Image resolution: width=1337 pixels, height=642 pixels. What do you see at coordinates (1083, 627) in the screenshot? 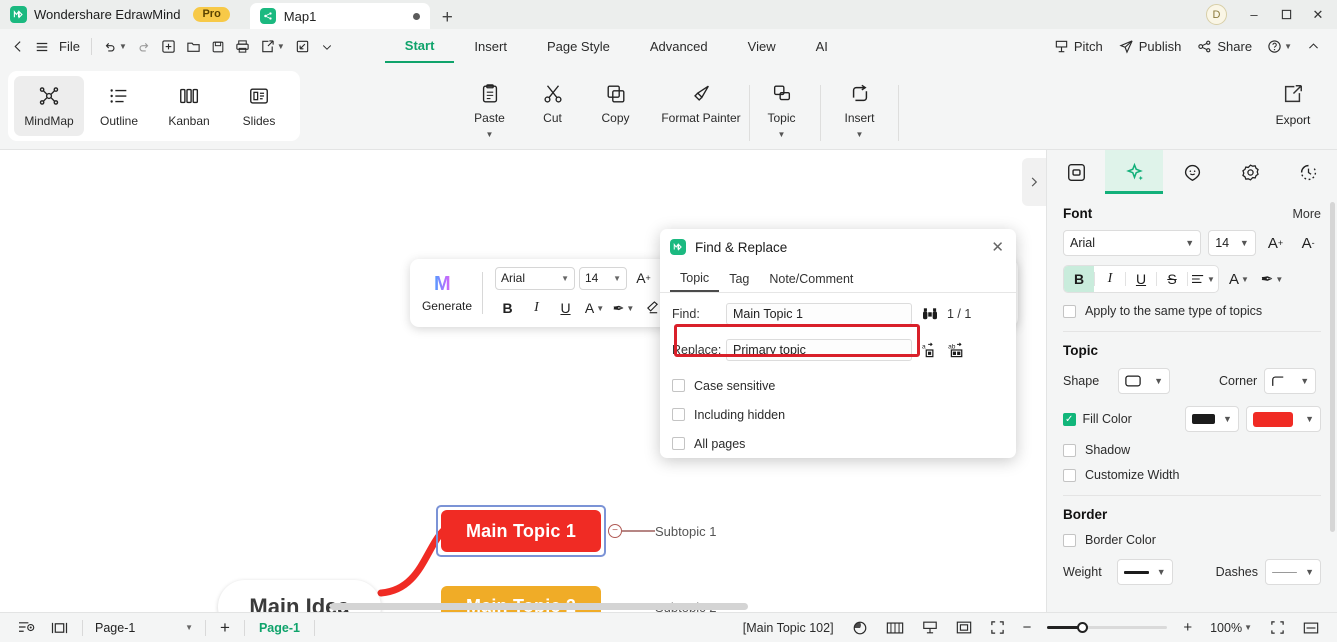
I see `zoom-slider-knob` at bounding box center [1083, 627].